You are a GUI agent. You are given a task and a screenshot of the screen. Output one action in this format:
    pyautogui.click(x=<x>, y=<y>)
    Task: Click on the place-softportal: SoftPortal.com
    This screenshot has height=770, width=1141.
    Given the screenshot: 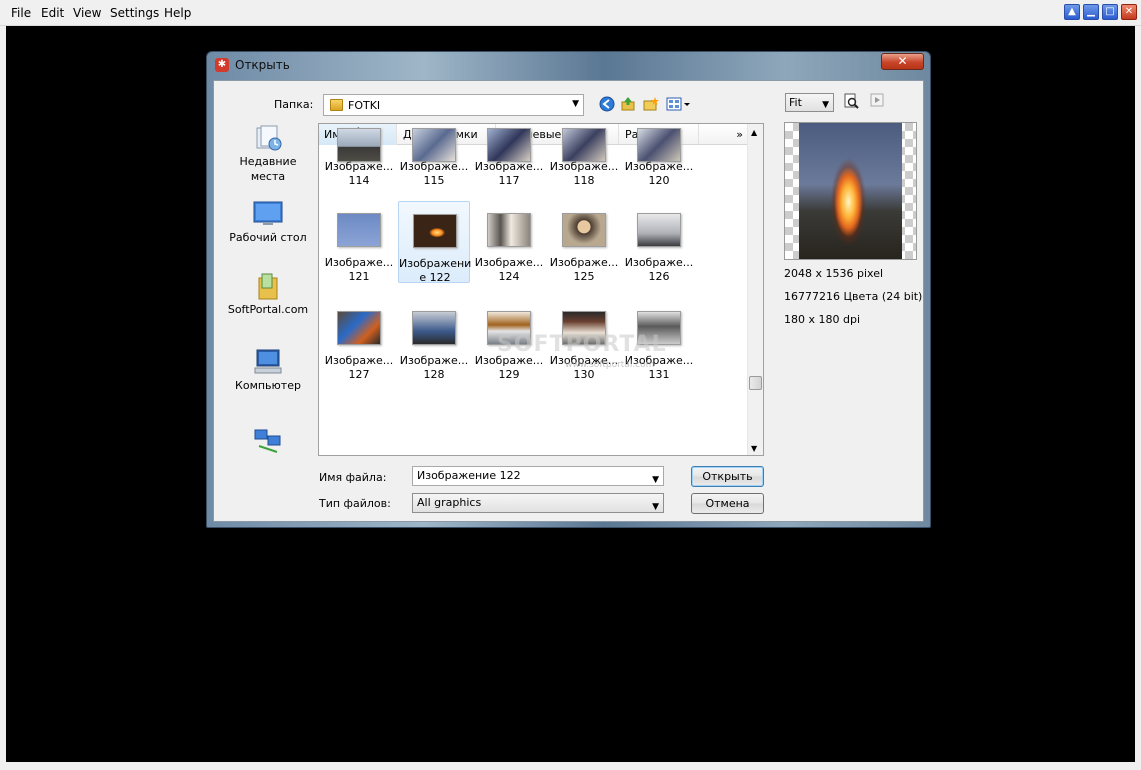 What is the action you would take?
    pyautogui.click(x=268, y=294)
    